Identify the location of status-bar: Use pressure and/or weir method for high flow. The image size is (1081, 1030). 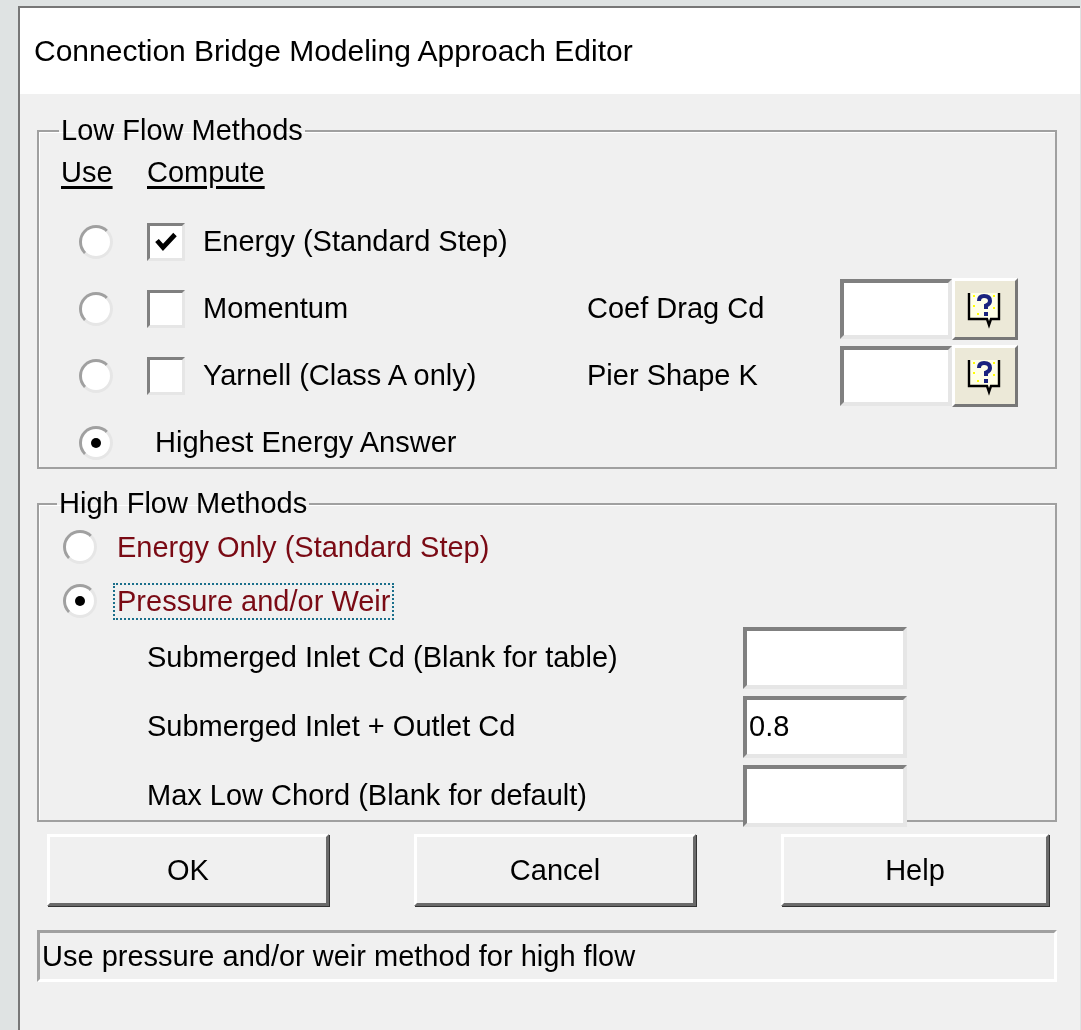
(547, 956).